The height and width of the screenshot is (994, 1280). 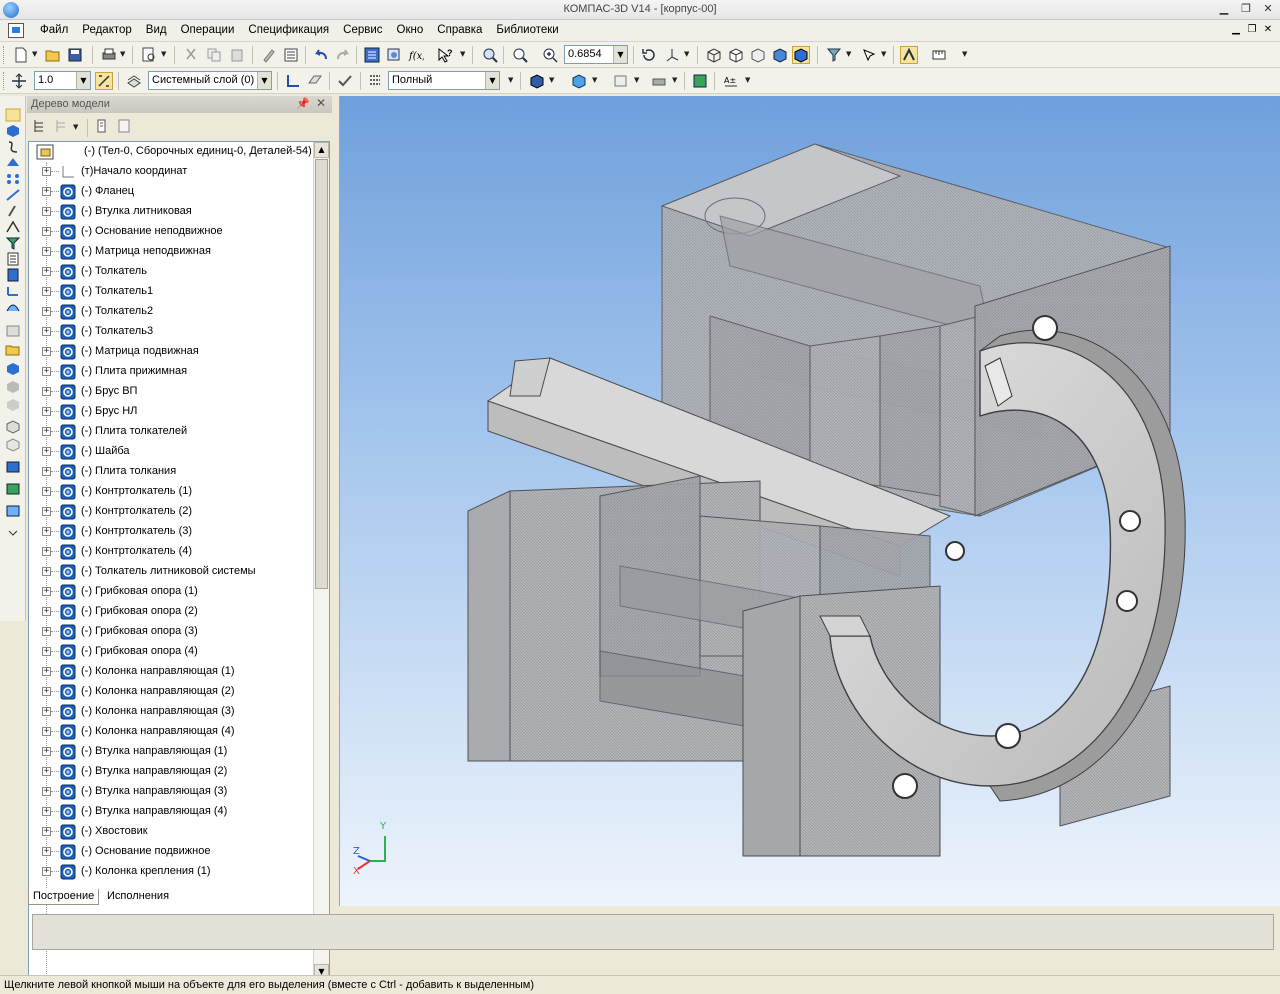 What do you see at coordinates (550, 55) in the screenshot?
I see `zoom-in-icon` at bounding box center [550, 55].